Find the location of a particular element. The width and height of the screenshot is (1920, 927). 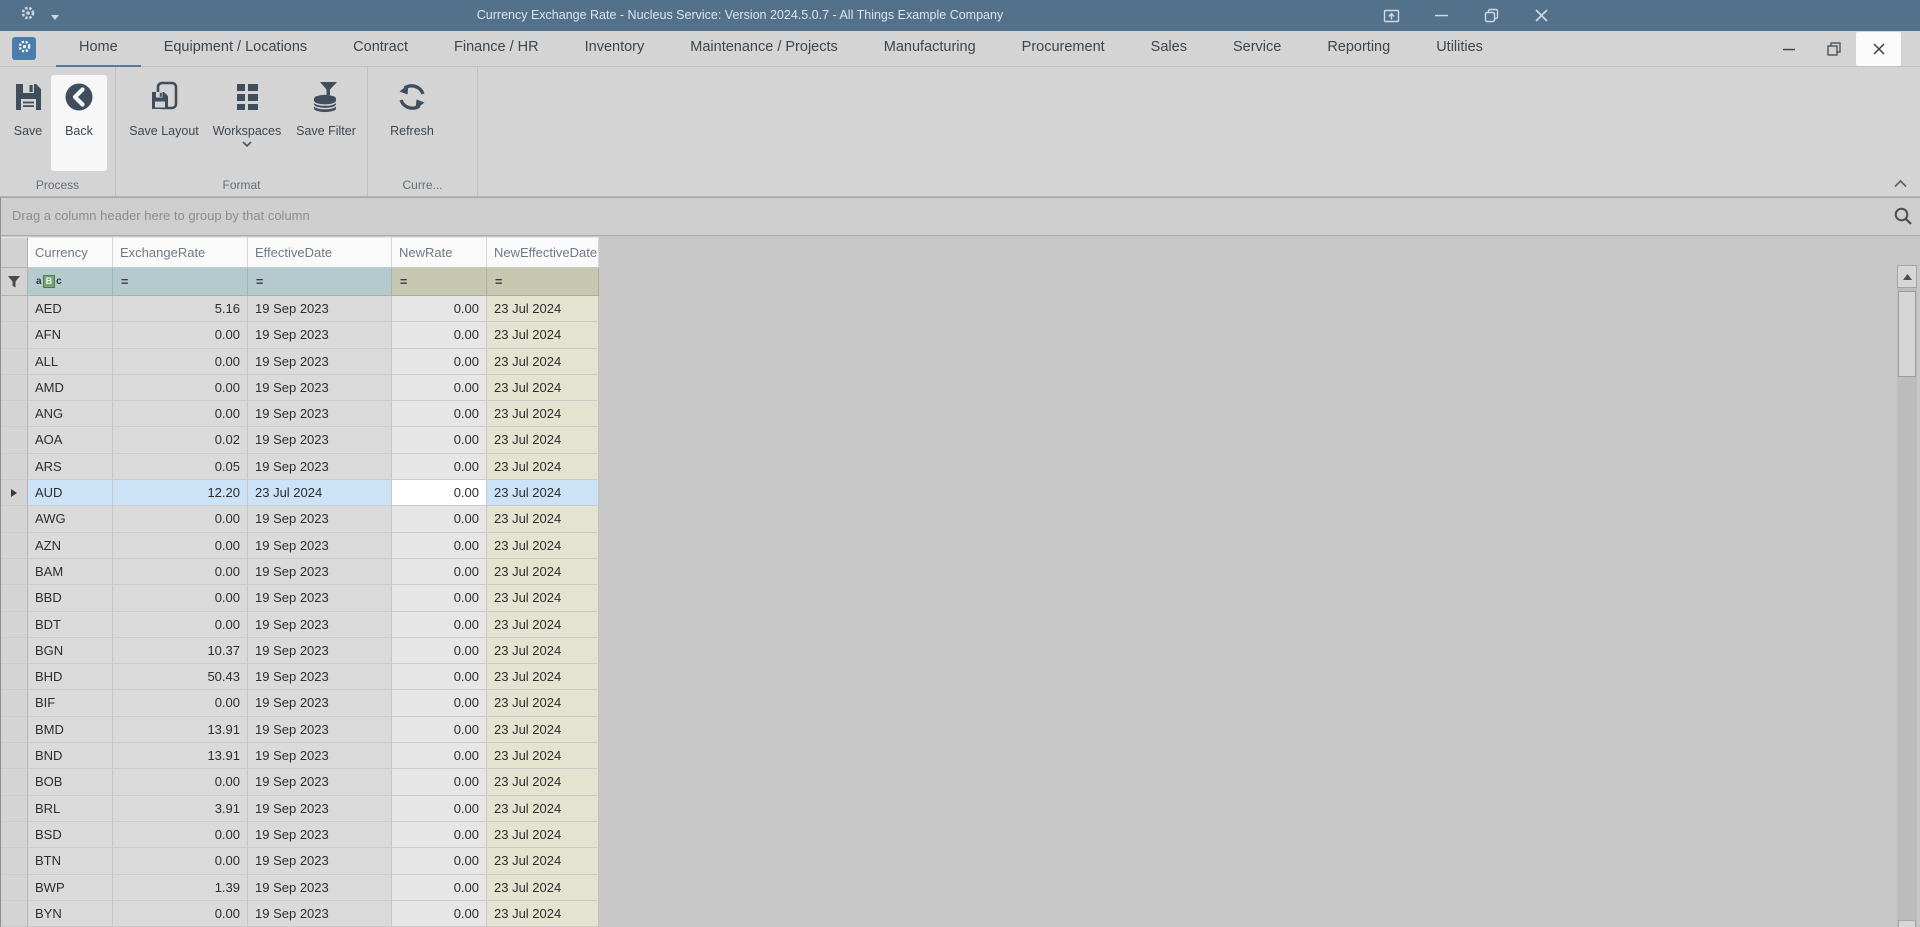

grid-row-ars: ARS 0.05 19 Sep 2023 0.00 23 Jul 2024 is located at coordinates (300, 467).